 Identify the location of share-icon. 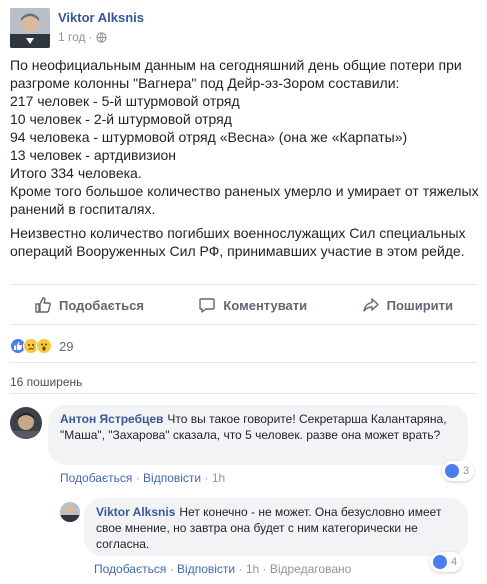
(370, 305).